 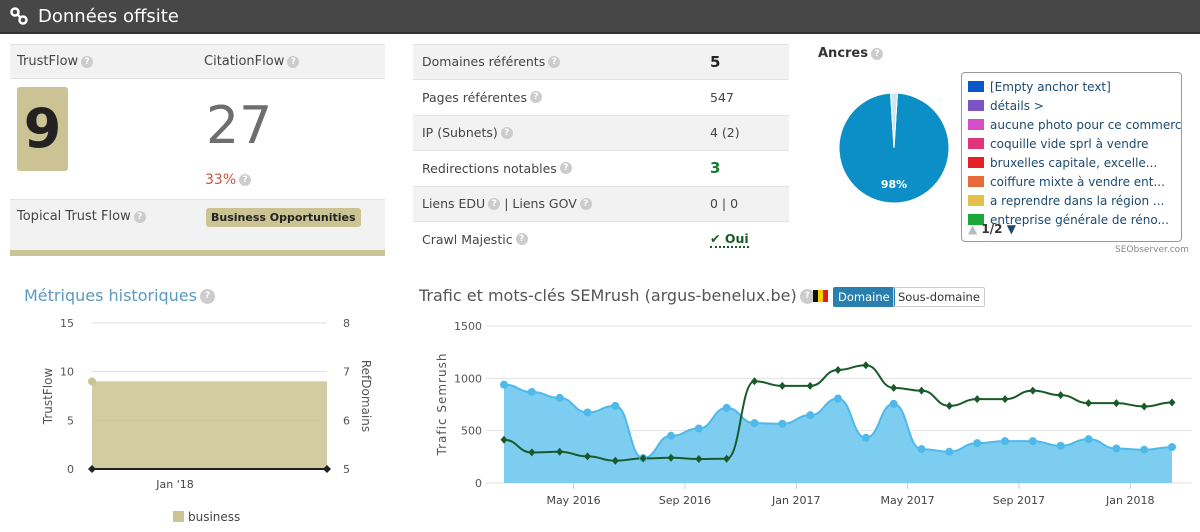 I want to click on legend-label: business, so click(x=214, y=517).